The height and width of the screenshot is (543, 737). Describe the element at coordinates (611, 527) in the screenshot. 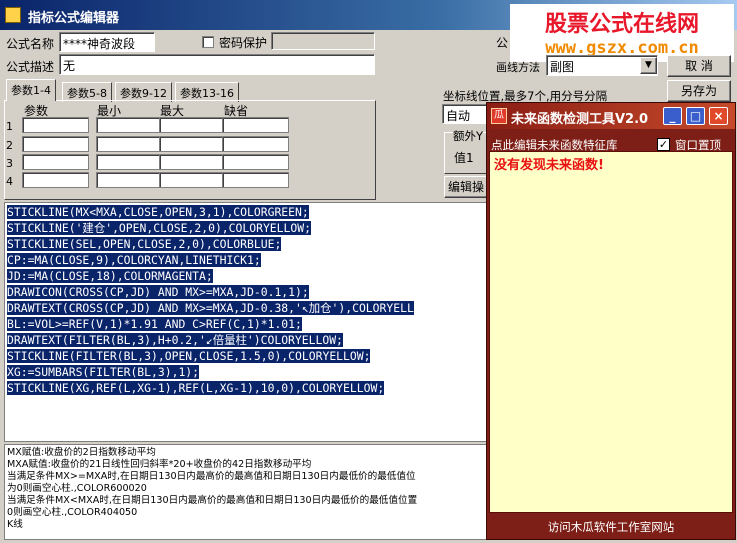

I see `visit-website-link: 访问木瓜软件工作室网站` at that location.